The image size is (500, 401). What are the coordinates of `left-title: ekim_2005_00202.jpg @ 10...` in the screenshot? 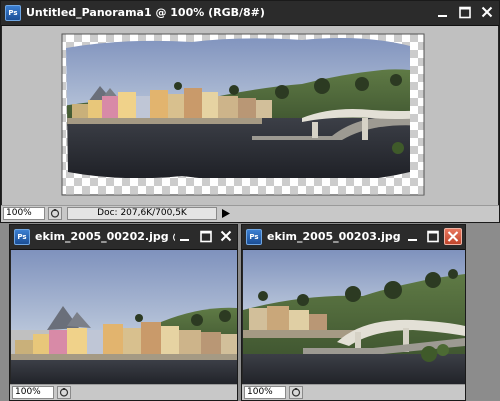 It's located at (105, 236).